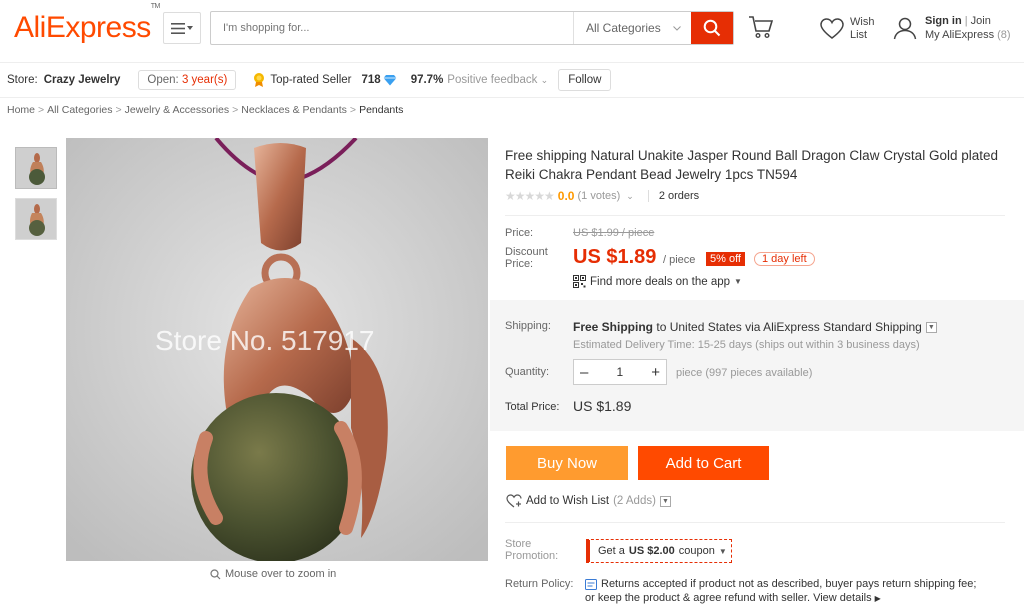 Image resolution: width=1024 pixels, height=606 pixels. Describe the element at coordinates (623, 28) in the screenshot. I see `category-select-value: All Categories` at that location.